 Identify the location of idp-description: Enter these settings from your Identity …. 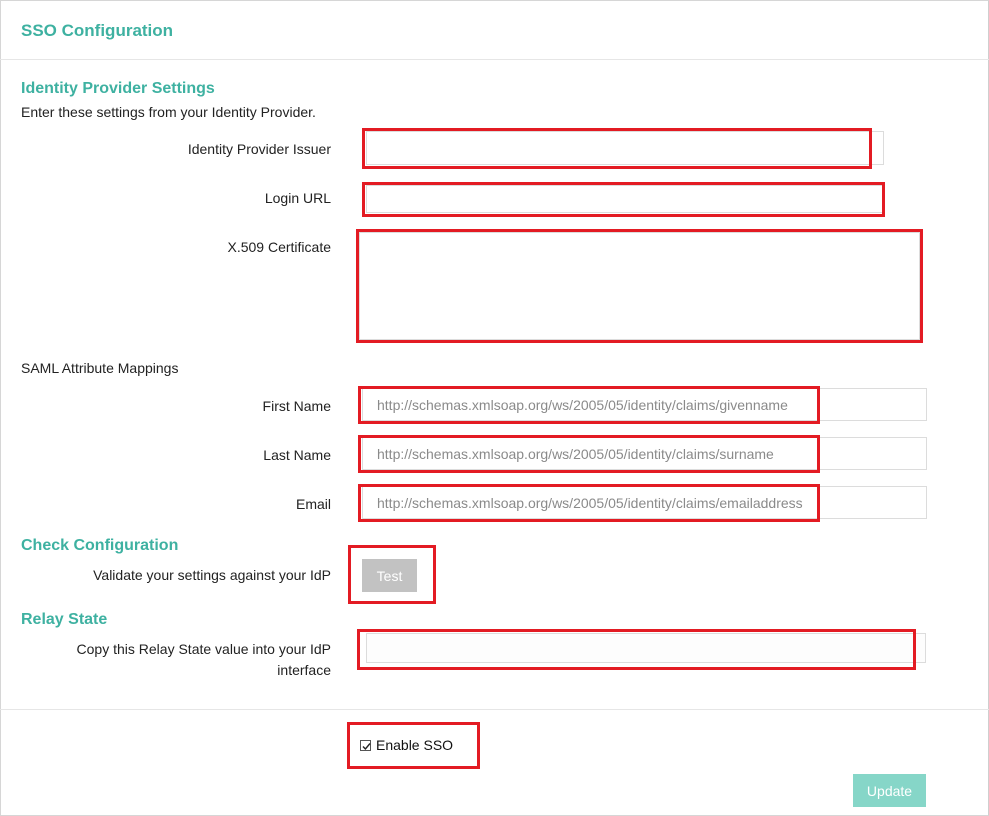
(168, 112).